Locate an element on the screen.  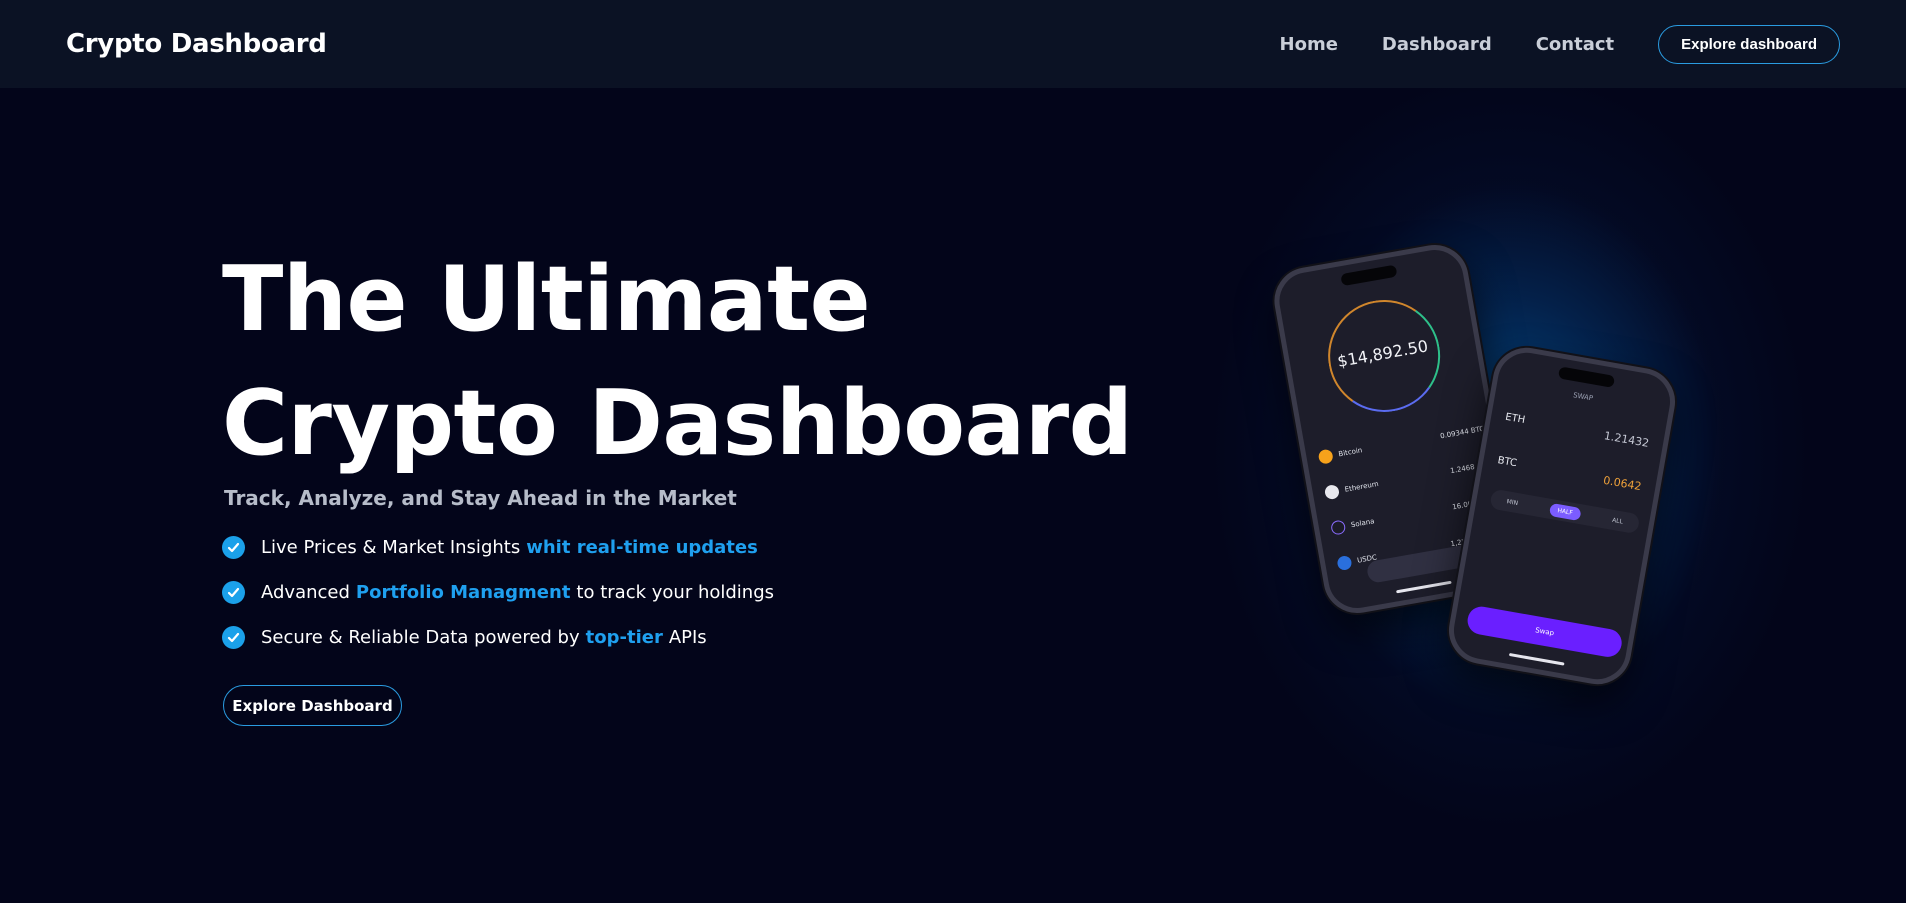
usdc-icon is located at coordinates (1344, 563).